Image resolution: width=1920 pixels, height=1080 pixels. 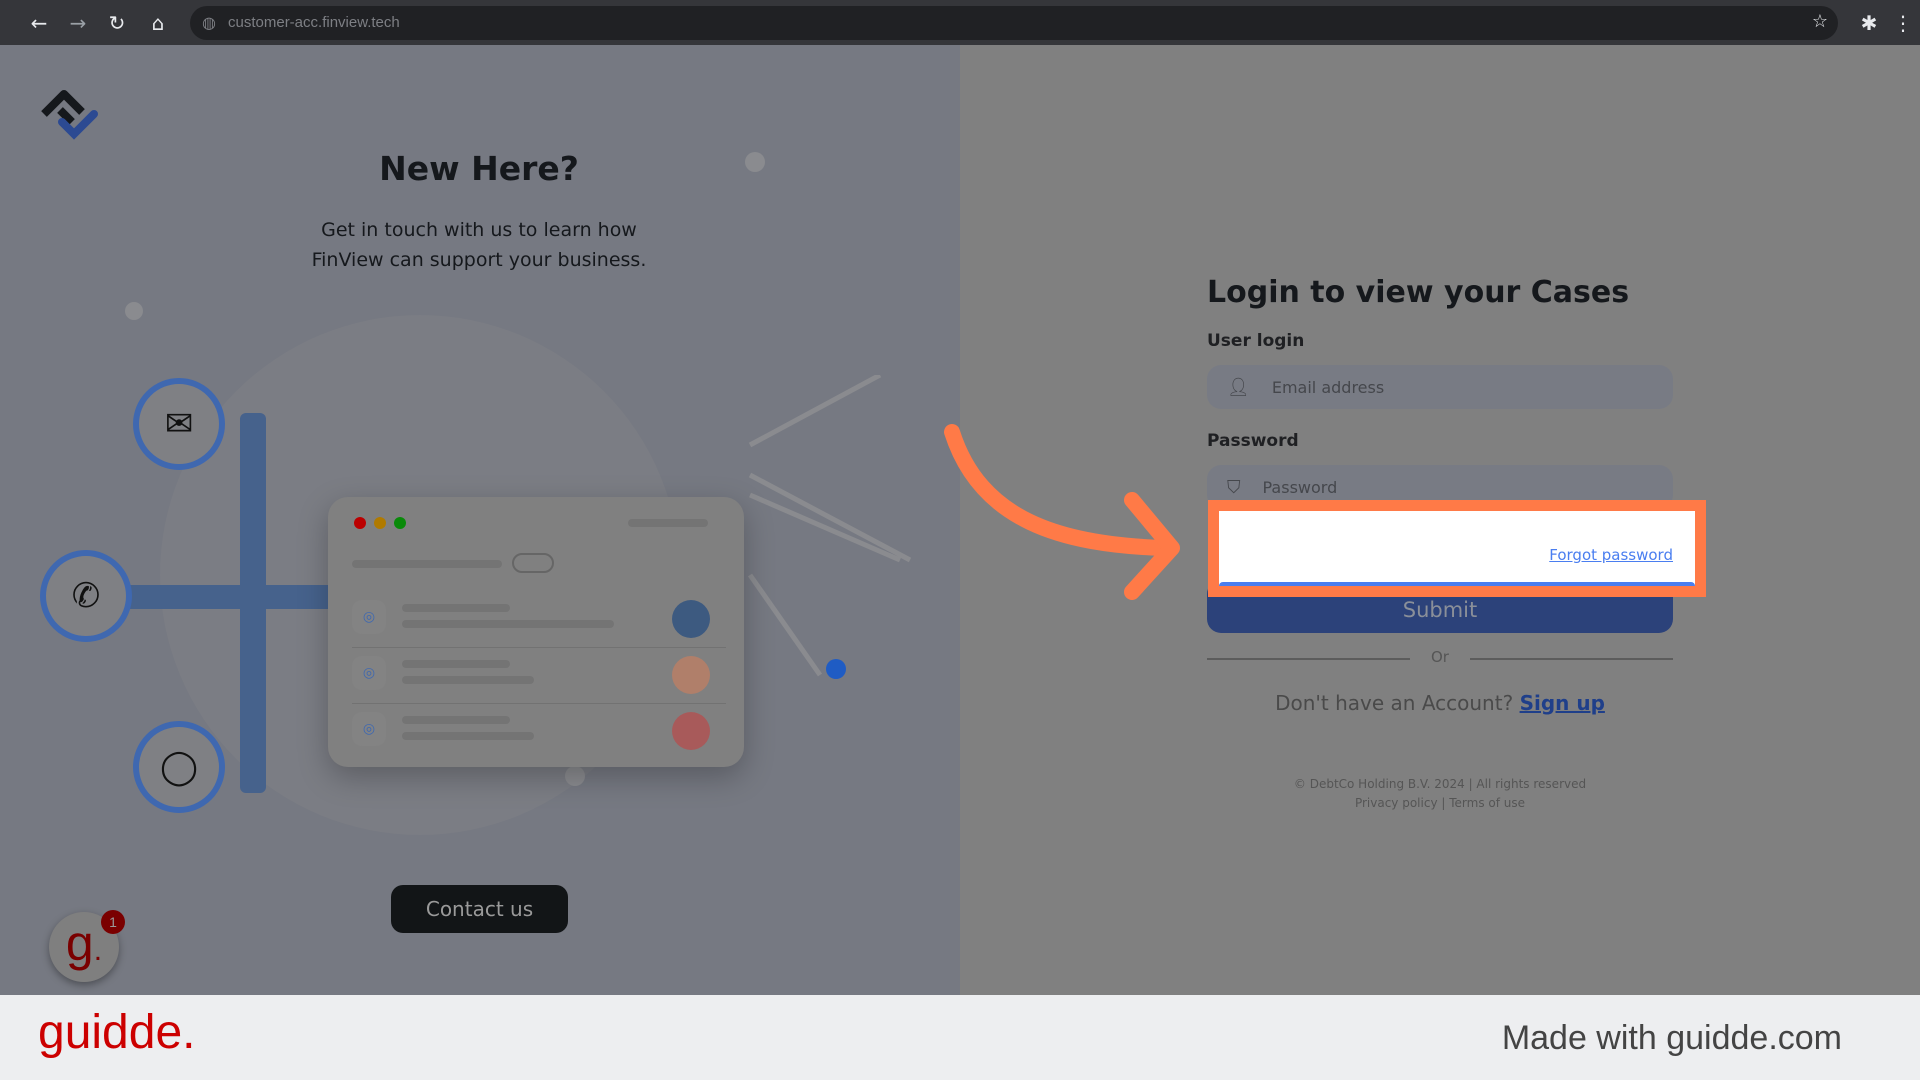 What do you see at coordinates (69, 115) in the screenshot?
I see `finview-logo` at bounding box center [69, 115].